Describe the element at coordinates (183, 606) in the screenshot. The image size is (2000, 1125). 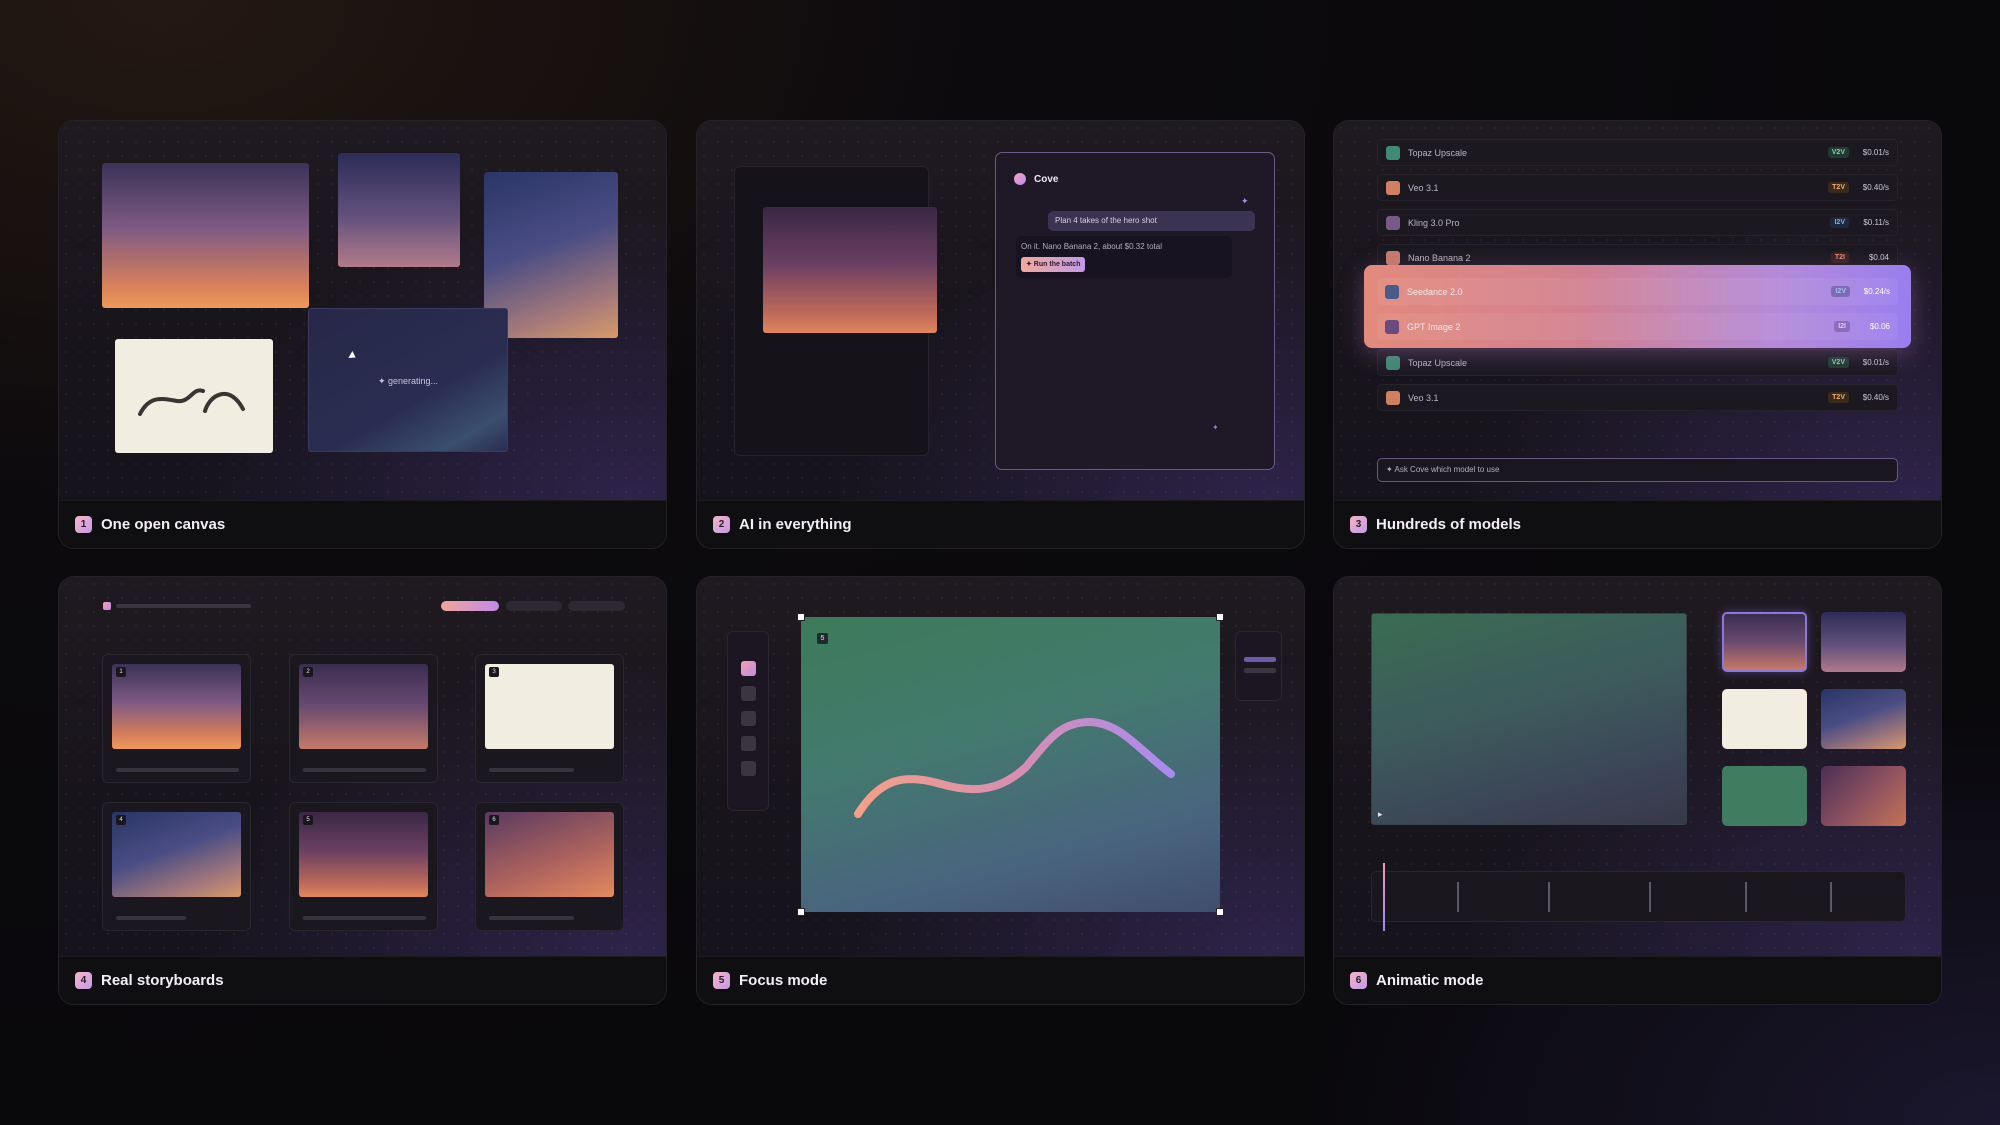
I see `board-title-bar` at that location.